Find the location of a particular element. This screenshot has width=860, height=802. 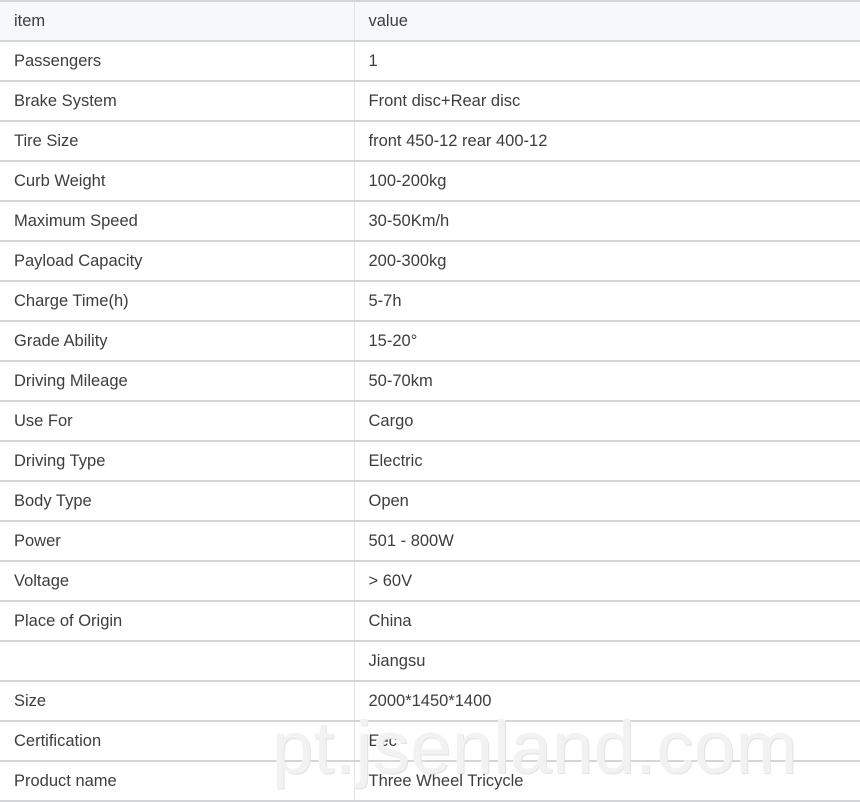

table-row: Use For Cargo is located at coordinates (430, 421).